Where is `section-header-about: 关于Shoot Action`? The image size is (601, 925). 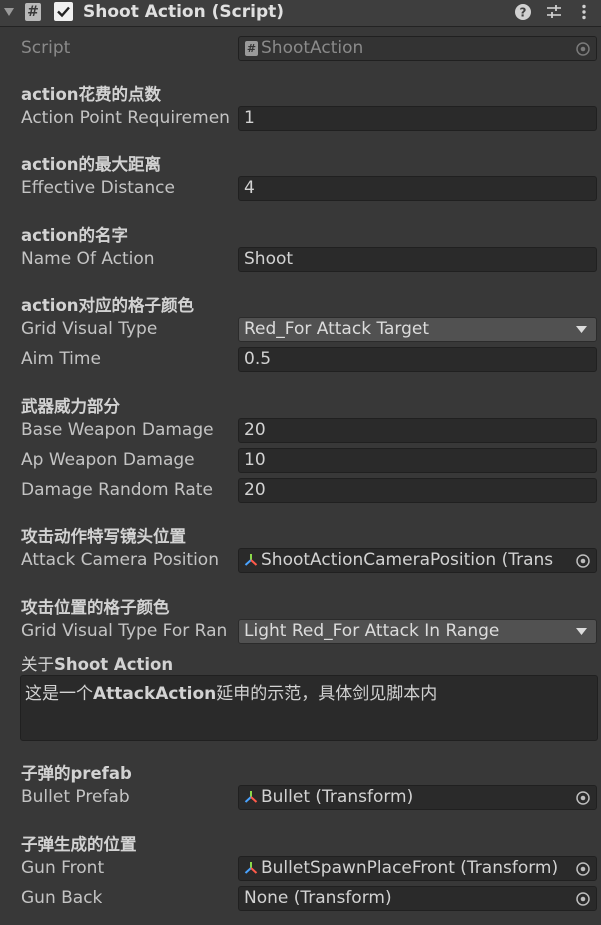 section-header-about: 关于Shoot Action is located at coordinates (97, 663).